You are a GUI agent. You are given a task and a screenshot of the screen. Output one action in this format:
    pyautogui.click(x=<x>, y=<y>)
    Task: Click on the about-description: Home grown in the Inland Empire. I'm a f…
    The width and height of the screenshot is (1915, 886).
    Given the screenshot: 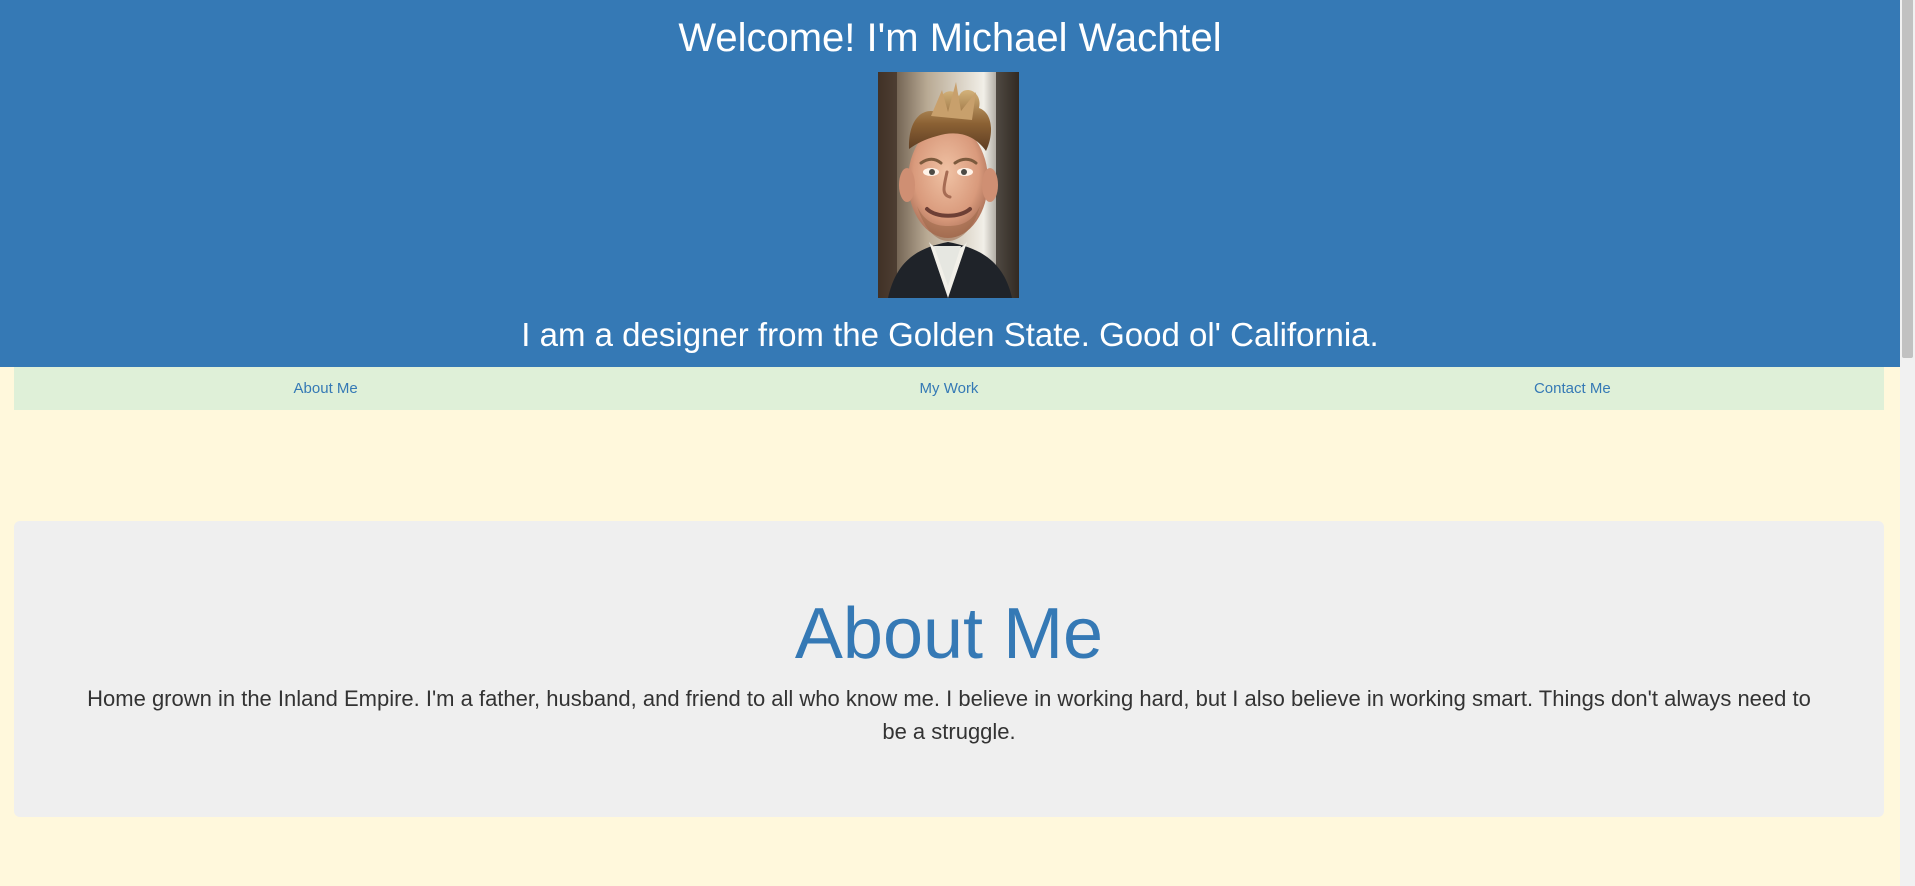 What is the action you would take?
    pyautogui.click(x=949, y=715)
    